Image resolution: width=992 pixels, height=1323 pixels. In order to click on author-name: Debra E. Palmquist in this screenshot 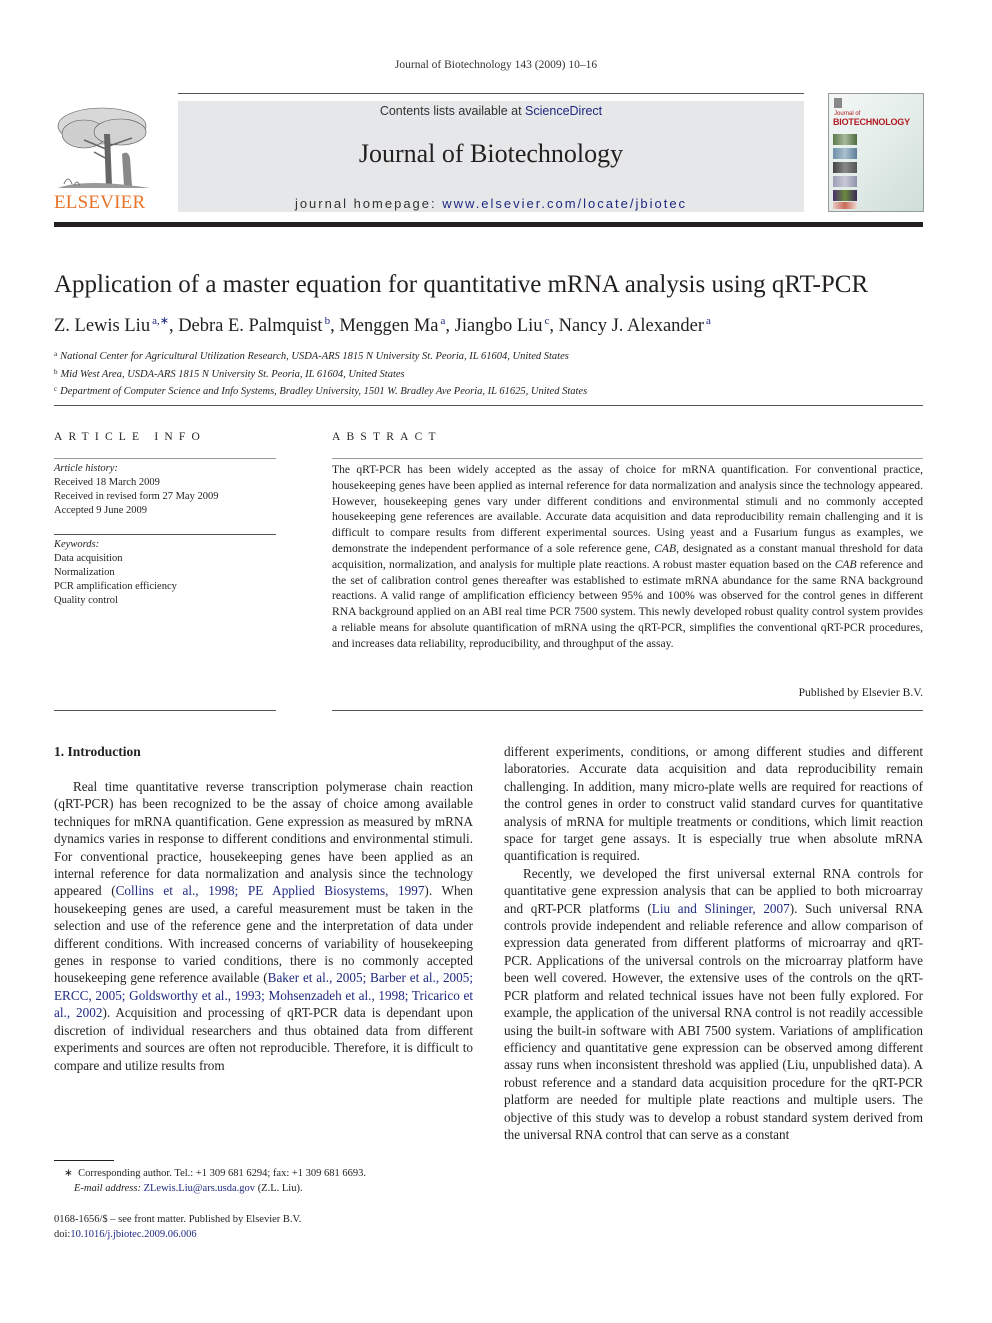, I will do `click(250, 326)`.